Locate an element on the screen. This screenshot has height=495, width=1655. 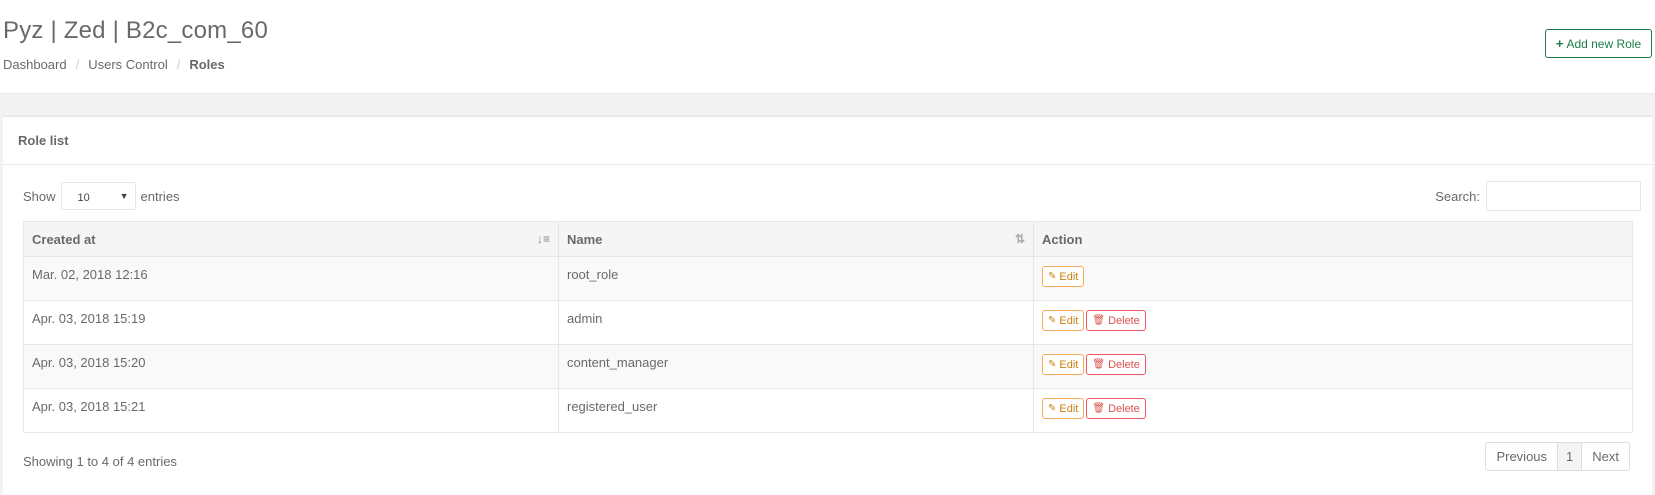
pagination-previous: Previous is located at coordinates (1522, 456).